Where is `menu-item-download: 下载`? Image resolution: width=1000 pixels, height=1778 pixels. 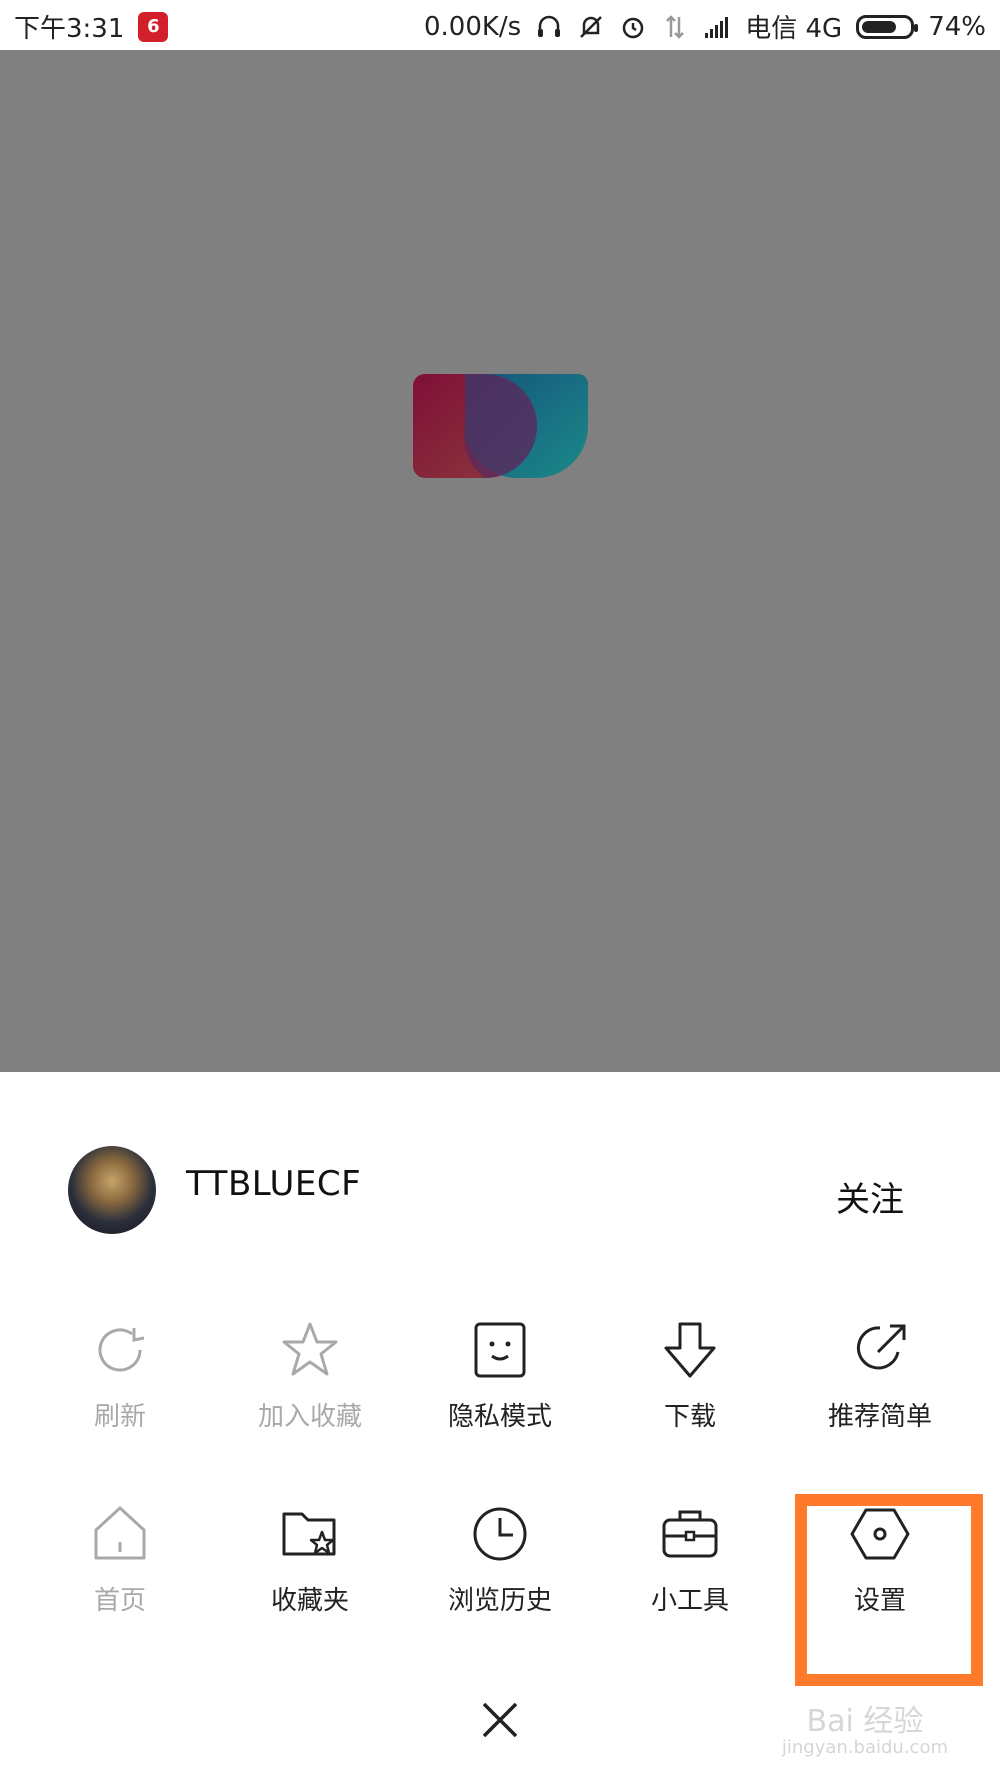 menu-item-download: 下载 is located at coordinates (690, 1393).